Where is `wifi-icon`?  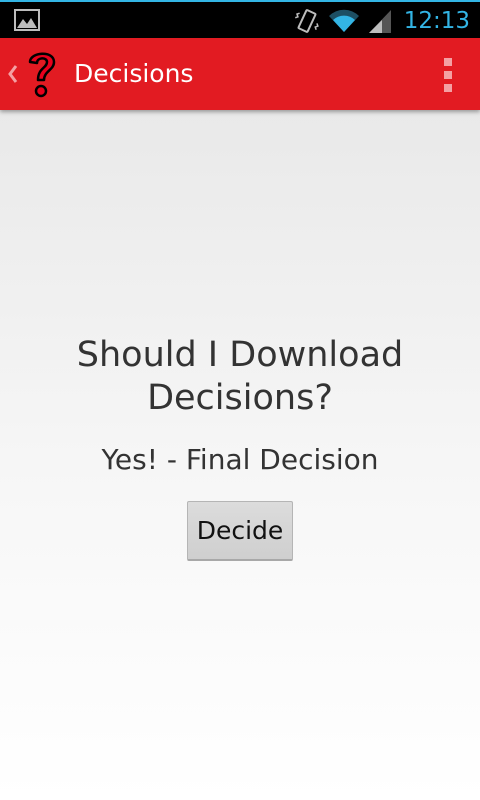 wifi-icon is located at coordinates (344, 21).